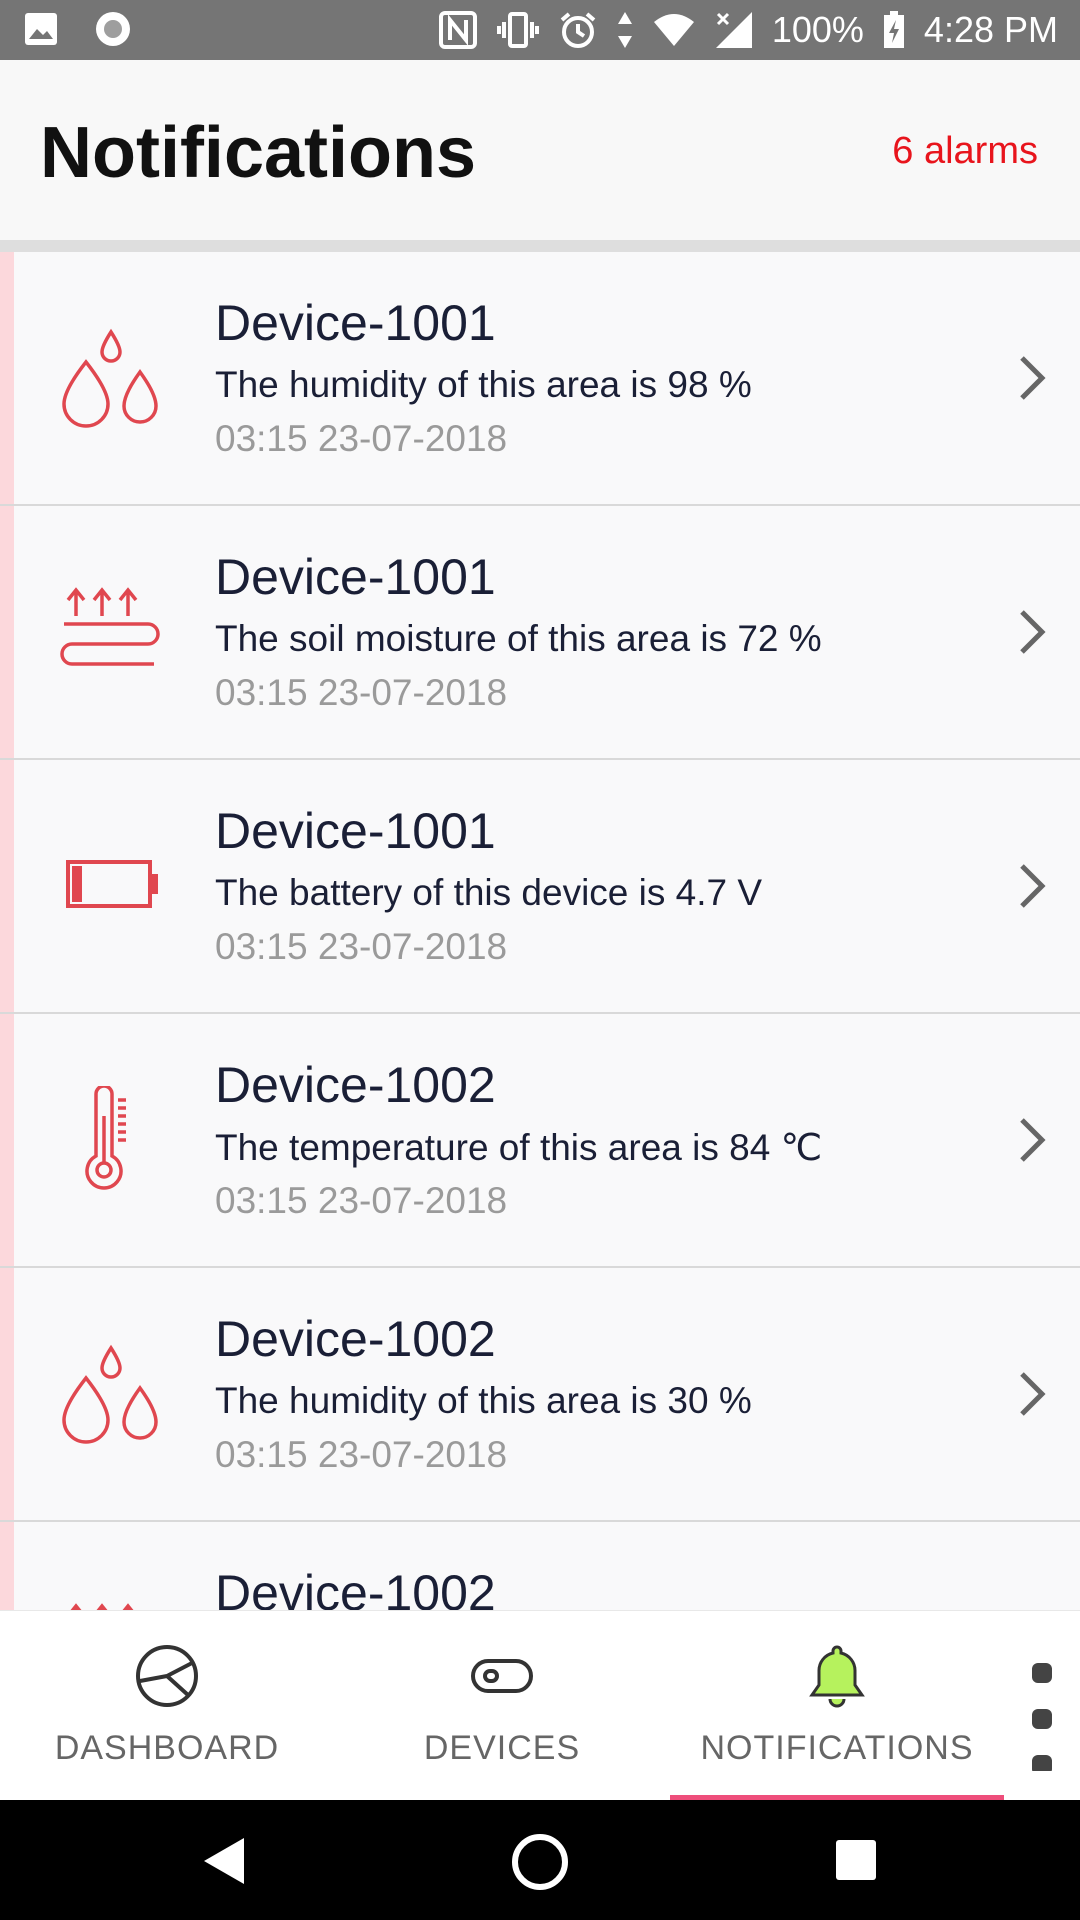  Describe the element at coordinates (990, 29) in the screenshot. I see `clock-time: 4:28 PM` at that location.